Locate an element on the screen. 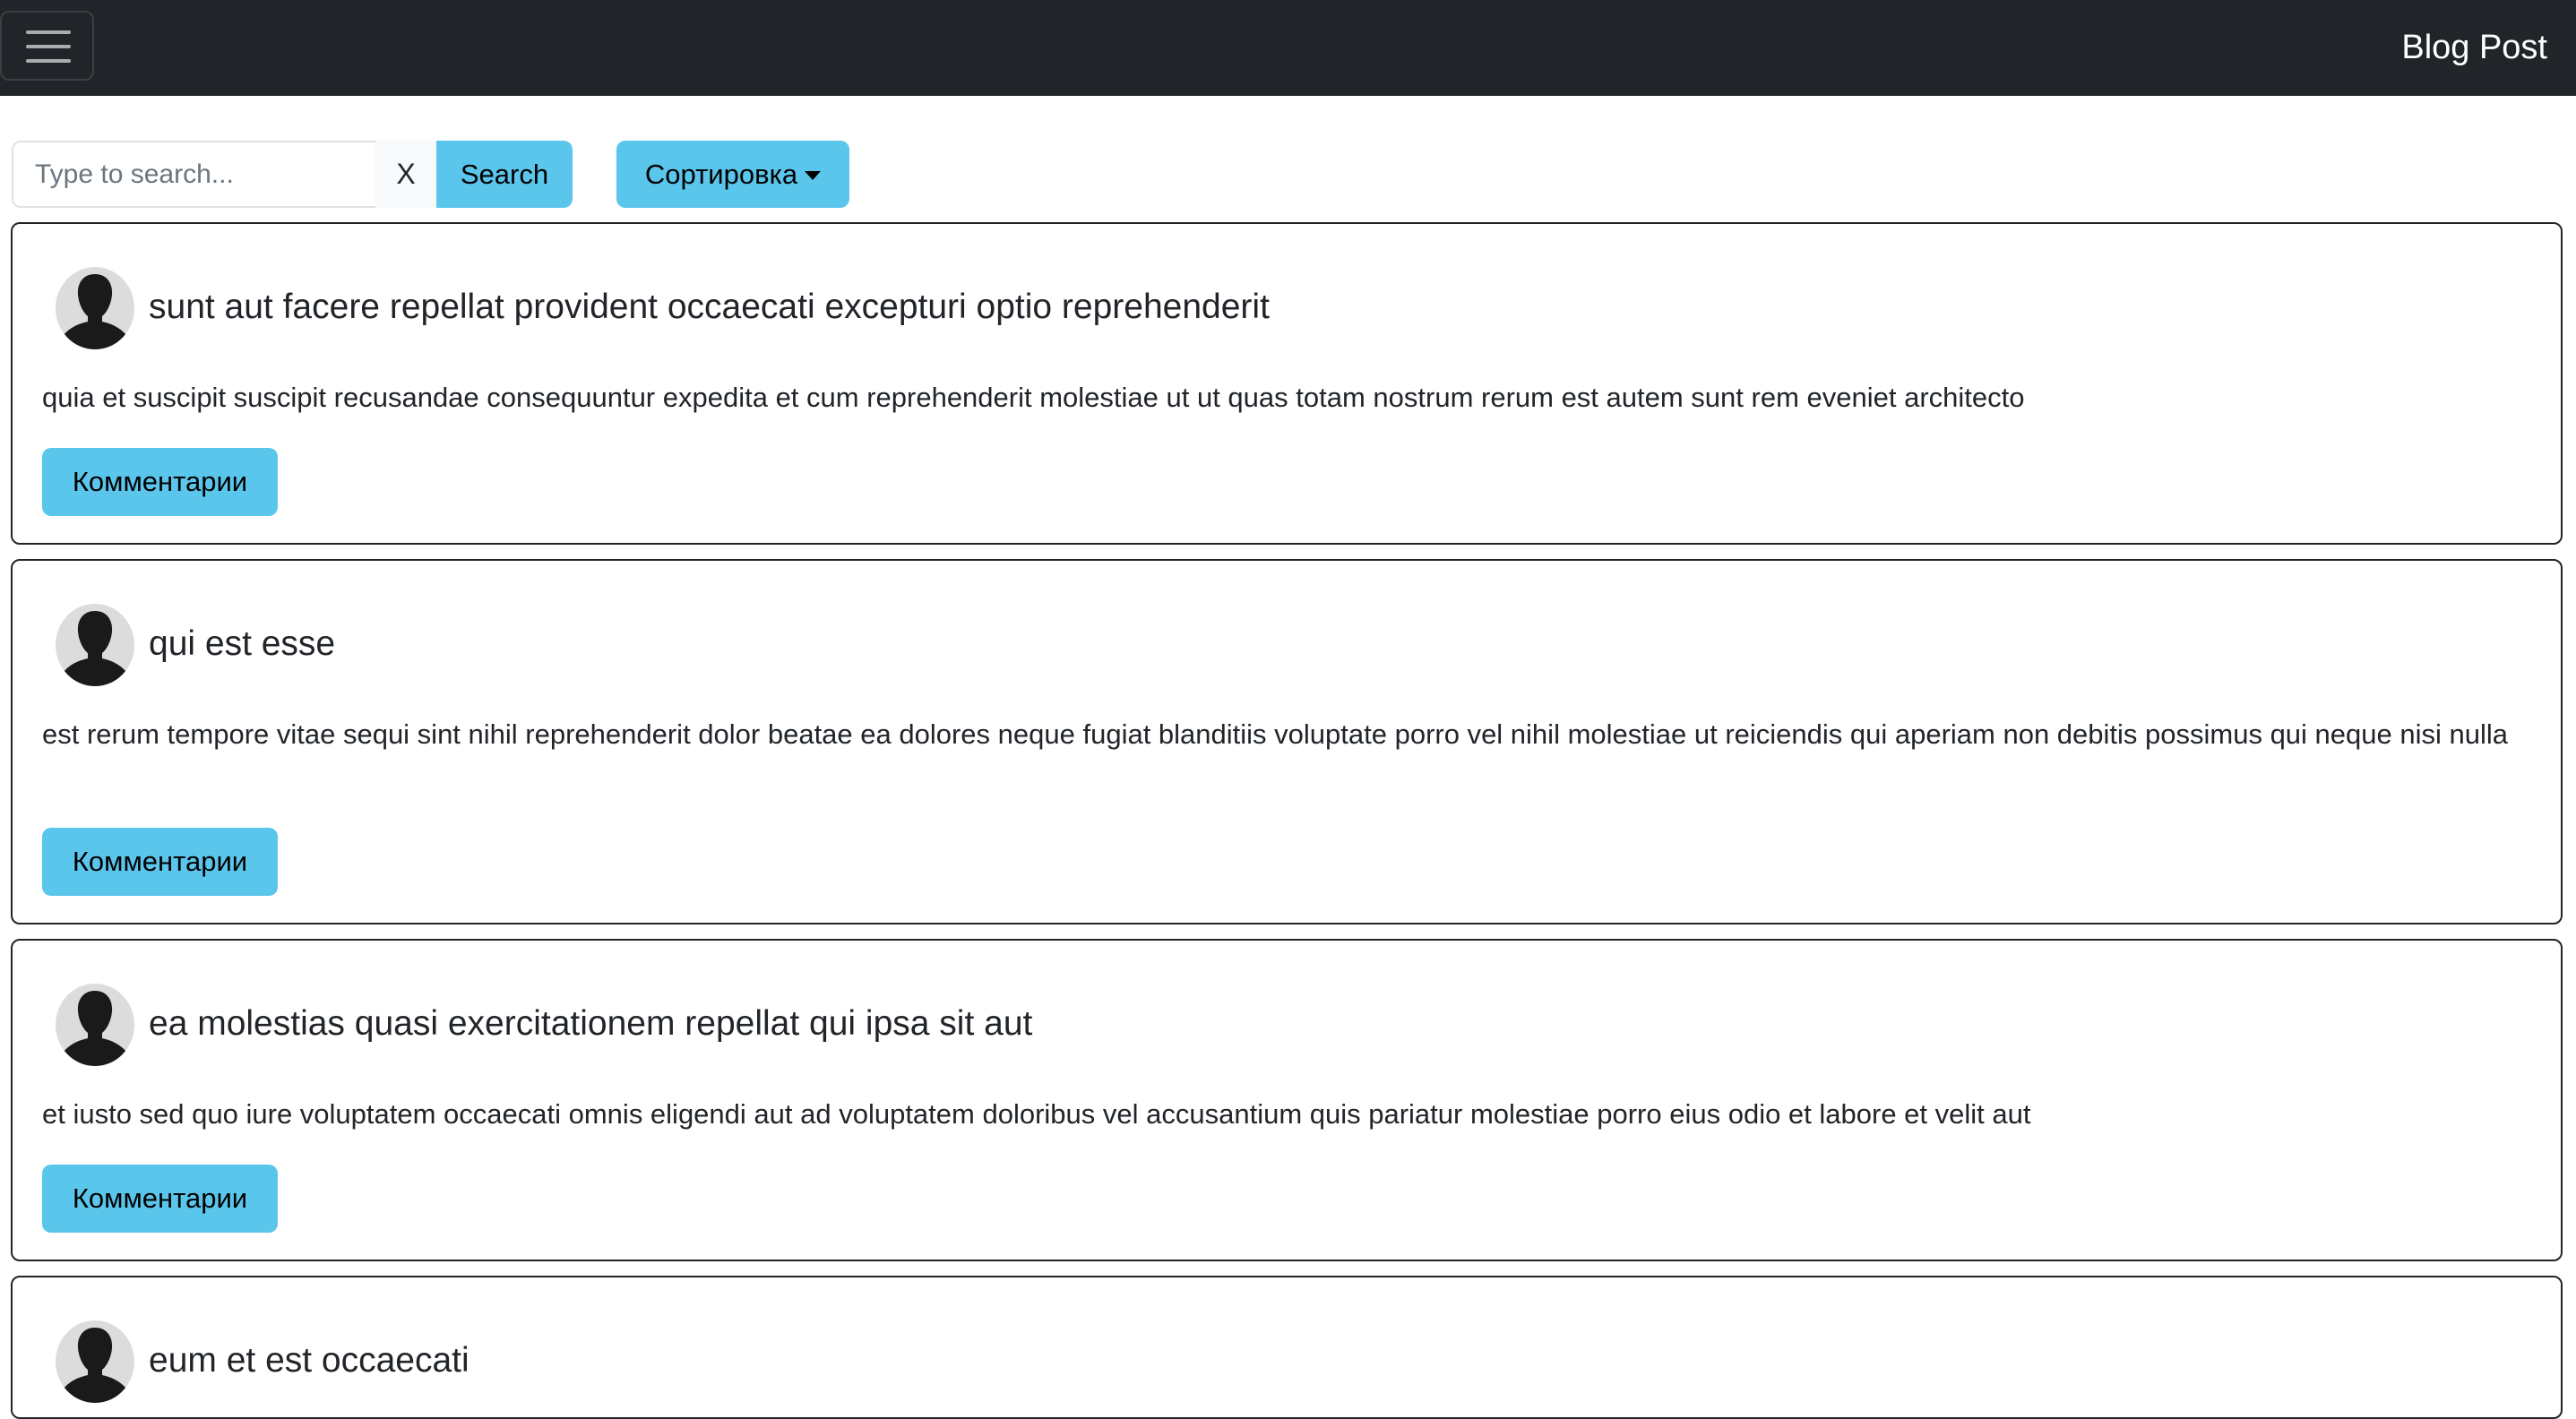 Image resolution: width=2576 pixels, height=1419 pixels. post-title: qui est esse is located at coordinates (243, 644).